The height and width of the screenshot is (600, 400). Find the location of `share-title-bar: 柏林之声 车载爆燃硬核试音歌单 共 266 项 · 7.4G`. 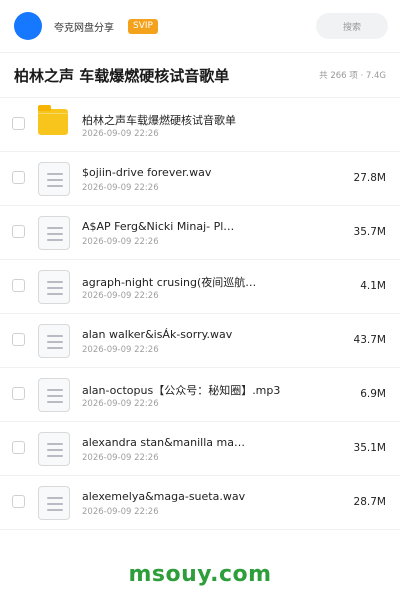

share-title-bar: 柏林之声 车载爆燃硬核试音歌单 共 266 项 · 7.4G is located at coordinates (200, 75).